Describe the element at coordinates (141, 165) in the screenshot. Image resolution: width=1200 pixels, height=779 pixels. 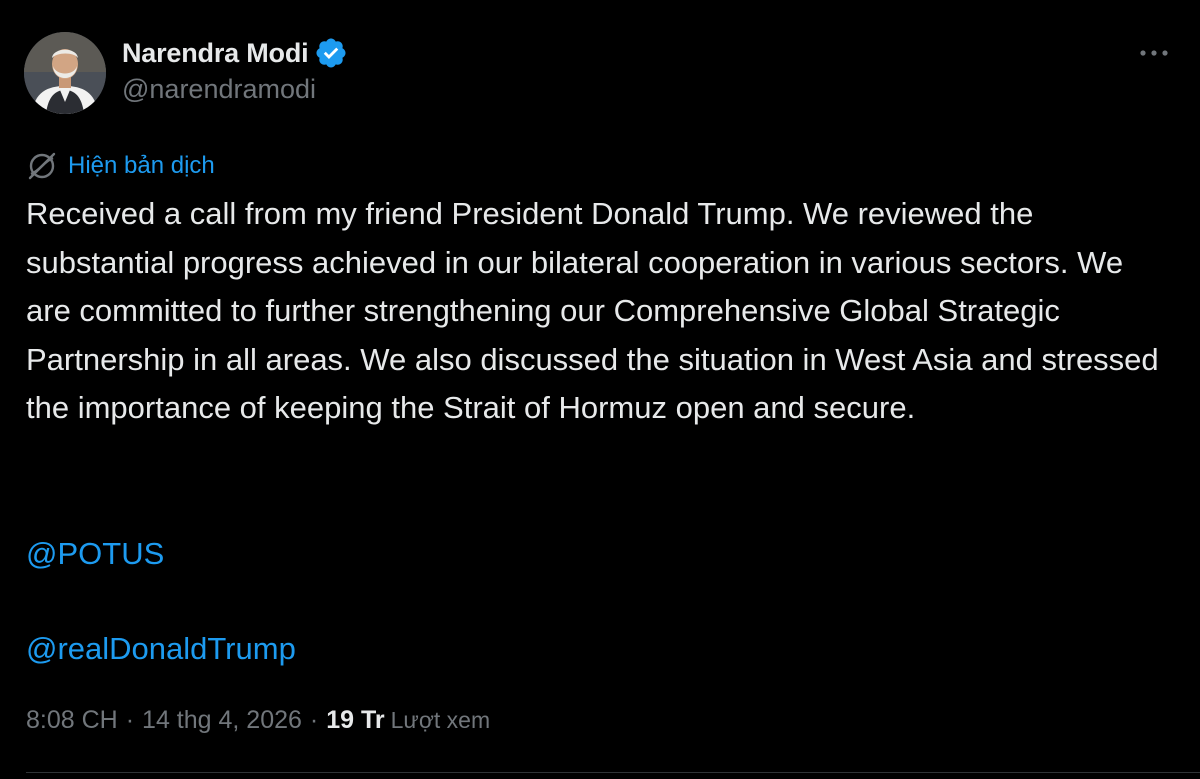
I see `translate-label: Hiện bản dịch` at that location.